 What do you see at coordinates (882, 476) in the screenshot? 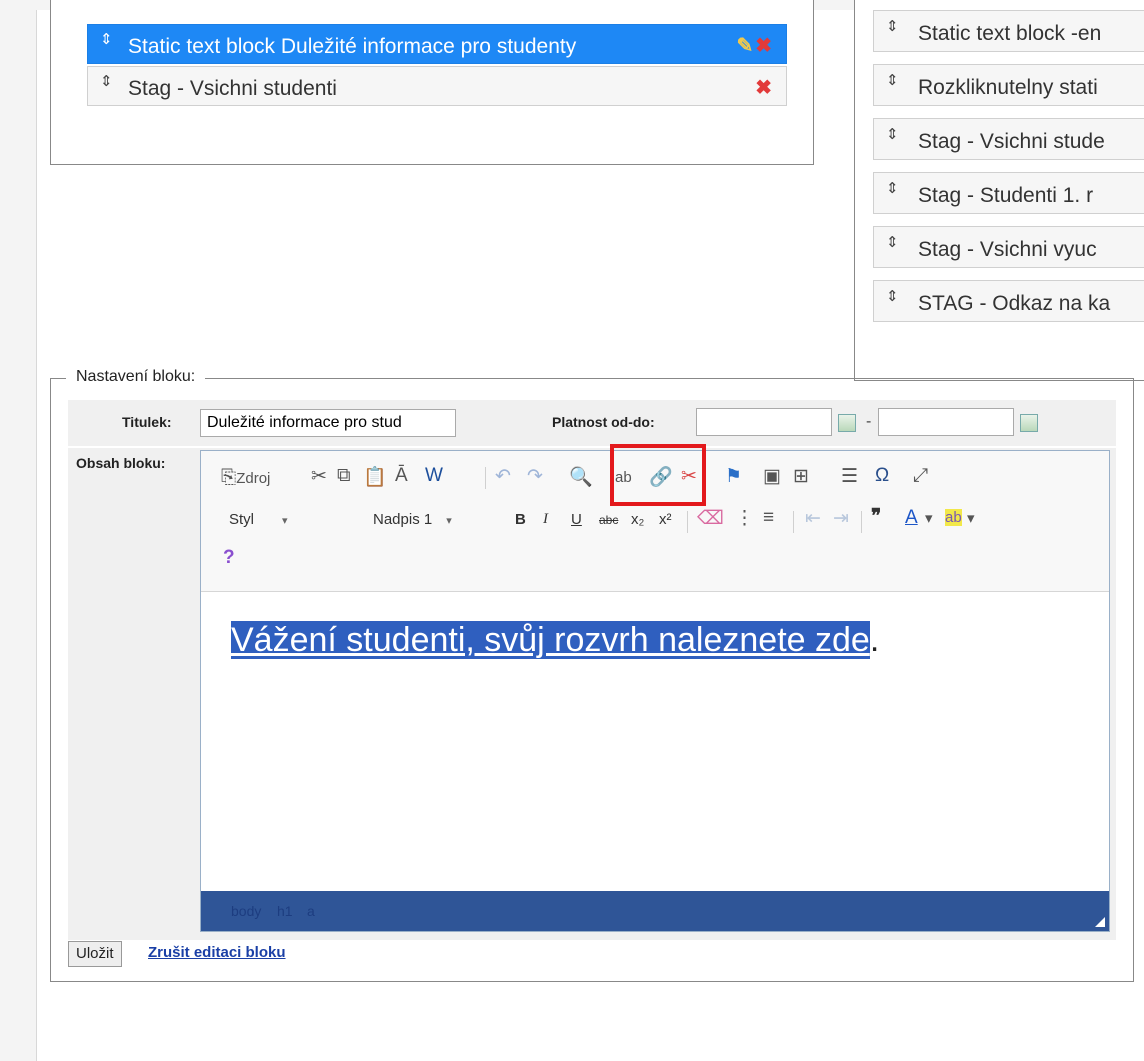
I see `special-char-icon: Ω` at bounding box center [882, 476].